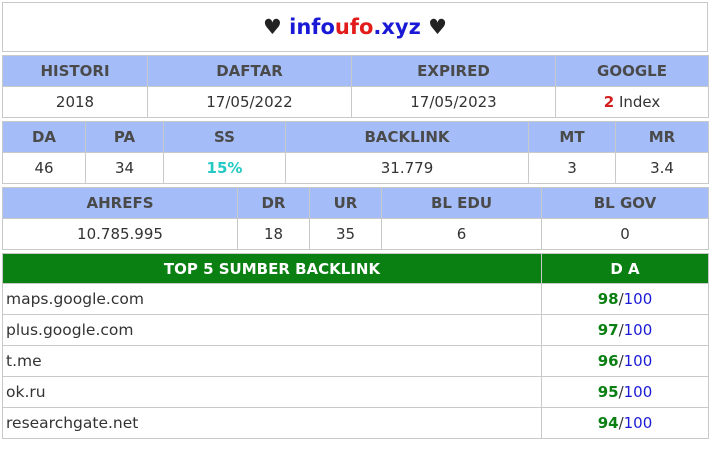 This screenshot has height=452, width=711. I want to click on header-da: DA, so click(44, 137).